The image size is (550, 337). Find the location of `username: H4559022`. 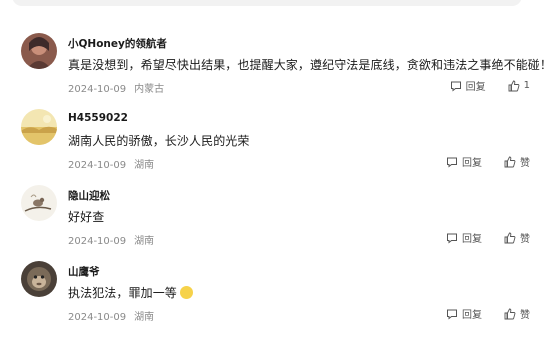

username: H4559022 is located at coordinates (98, 118).